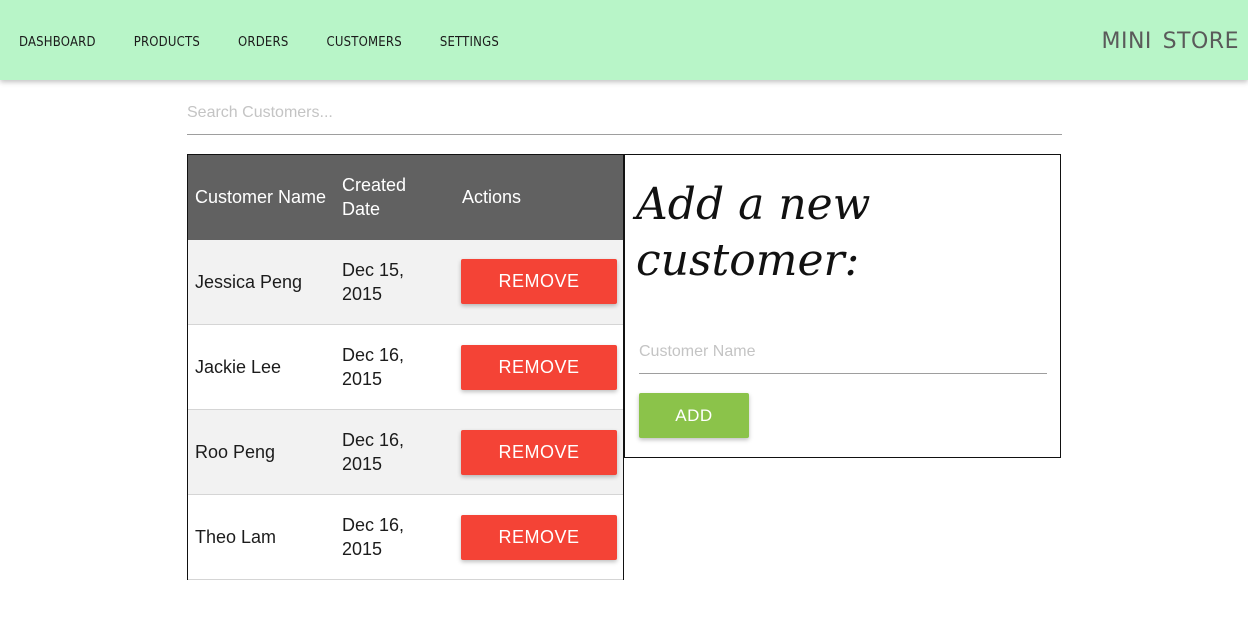 The width and height of the screenshot is (1248, 637). Describe the element at coordinates (694, 415) in the screenshot. I see `add-button: ADD` at that location.